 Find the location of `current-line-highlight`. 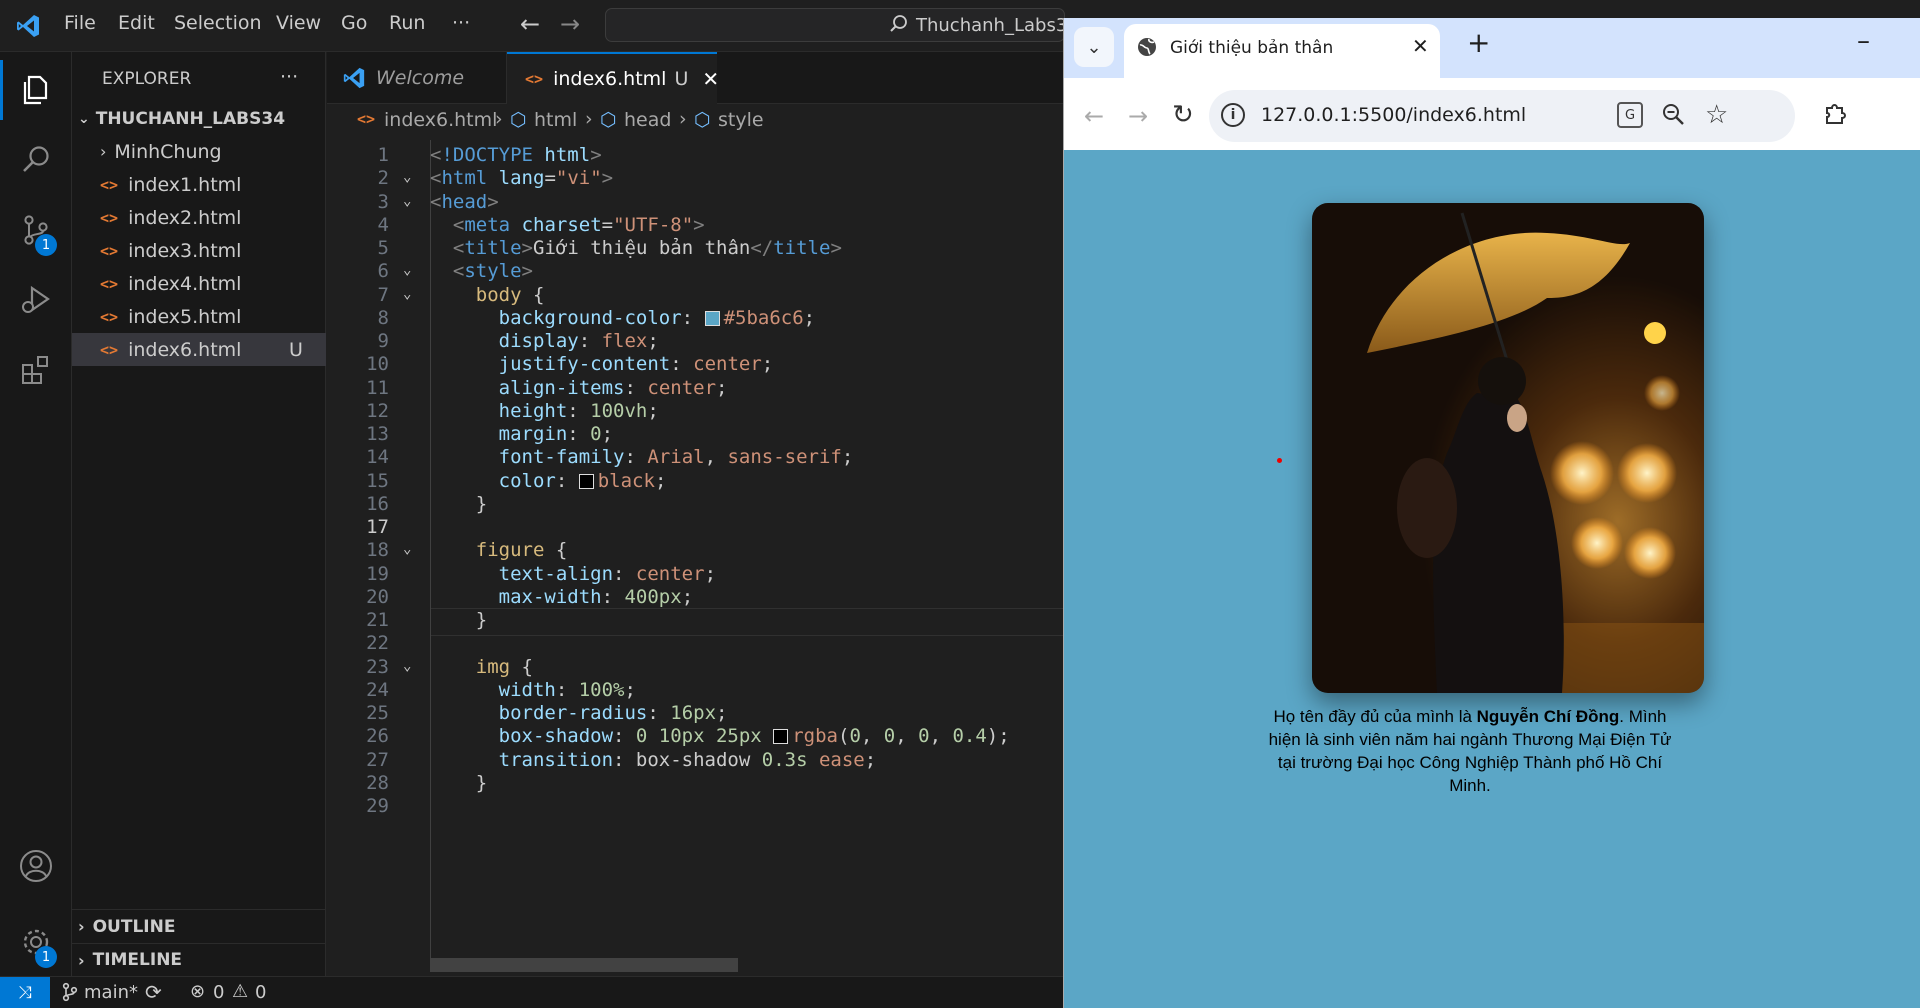

current-line-highlight is located at coordinates (746, 622).